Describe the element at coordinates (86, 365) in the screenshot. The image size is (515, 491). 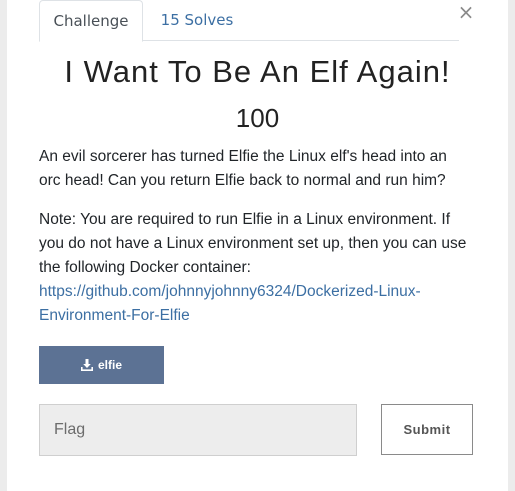
I see `download-icon` at that location.